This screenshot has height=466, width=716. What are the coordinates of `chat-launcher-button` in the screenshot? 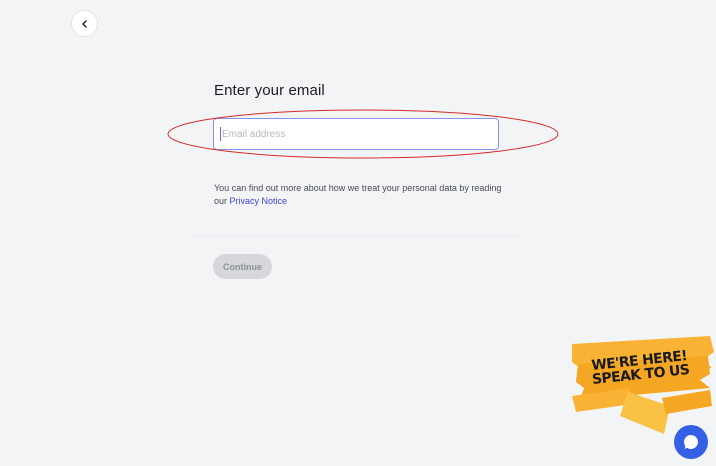 It's located at (691, 442).